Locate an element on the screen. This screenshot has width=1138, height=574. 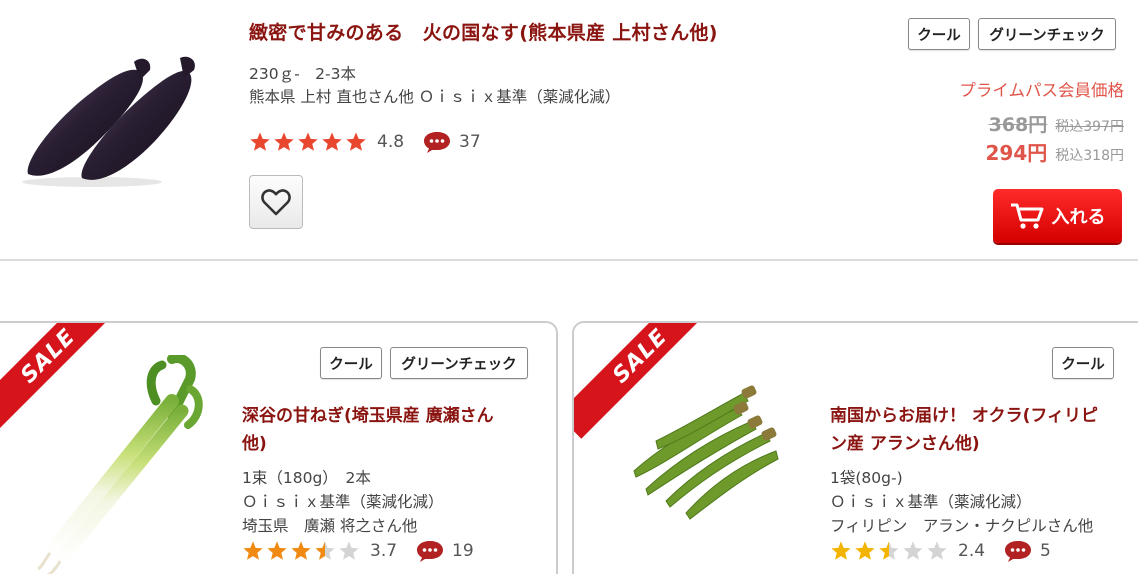
product-title-line1: 南国からお届け！ オクラ(フィリピ is located at coordinates (964, 416).